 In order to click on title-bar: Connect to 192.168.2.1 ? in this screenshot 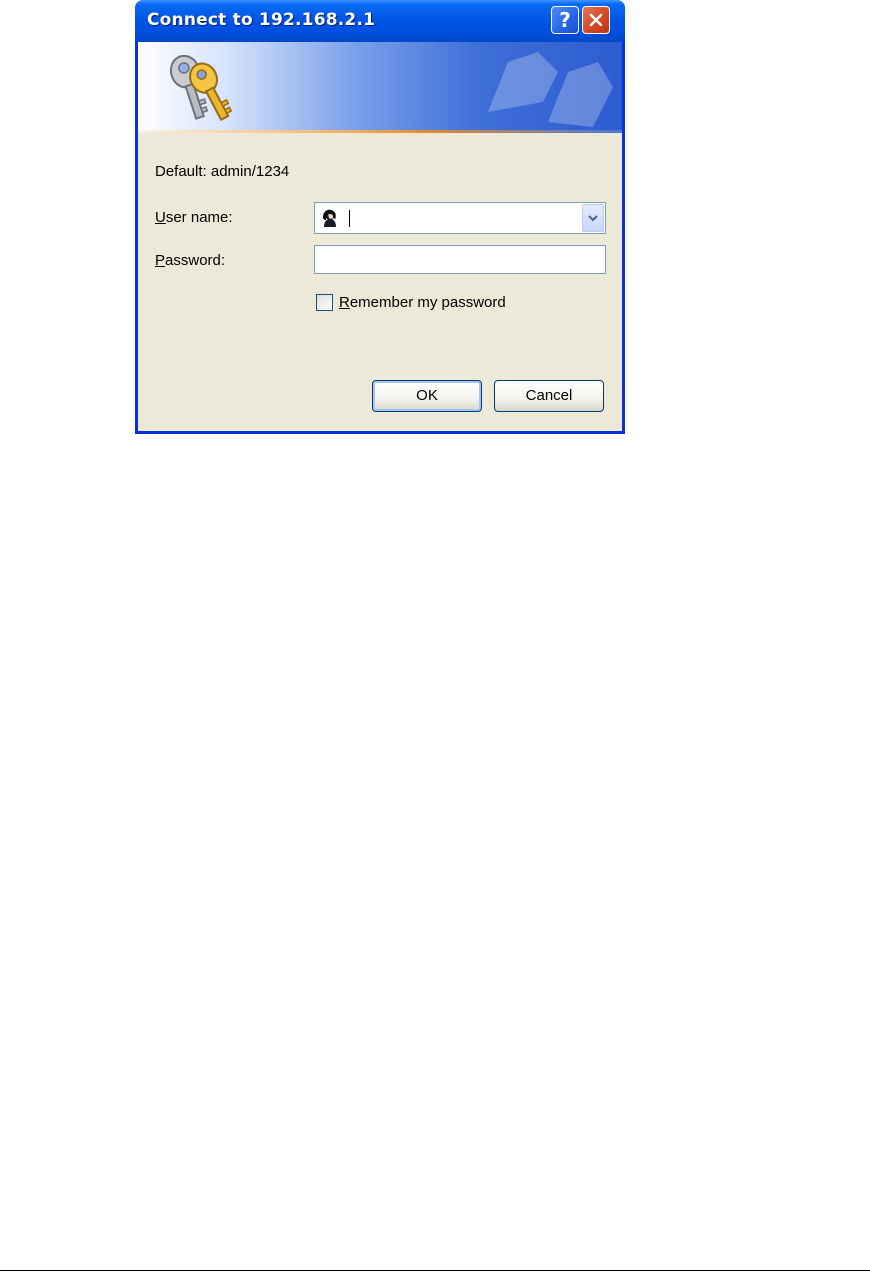, I will do `click(380, 21)`.